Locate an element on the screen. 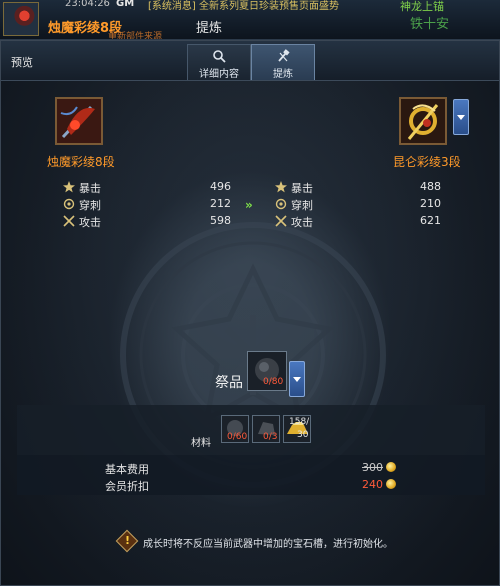  top-right-sublabel: 铁十安 is located at coordinates (430, 24).